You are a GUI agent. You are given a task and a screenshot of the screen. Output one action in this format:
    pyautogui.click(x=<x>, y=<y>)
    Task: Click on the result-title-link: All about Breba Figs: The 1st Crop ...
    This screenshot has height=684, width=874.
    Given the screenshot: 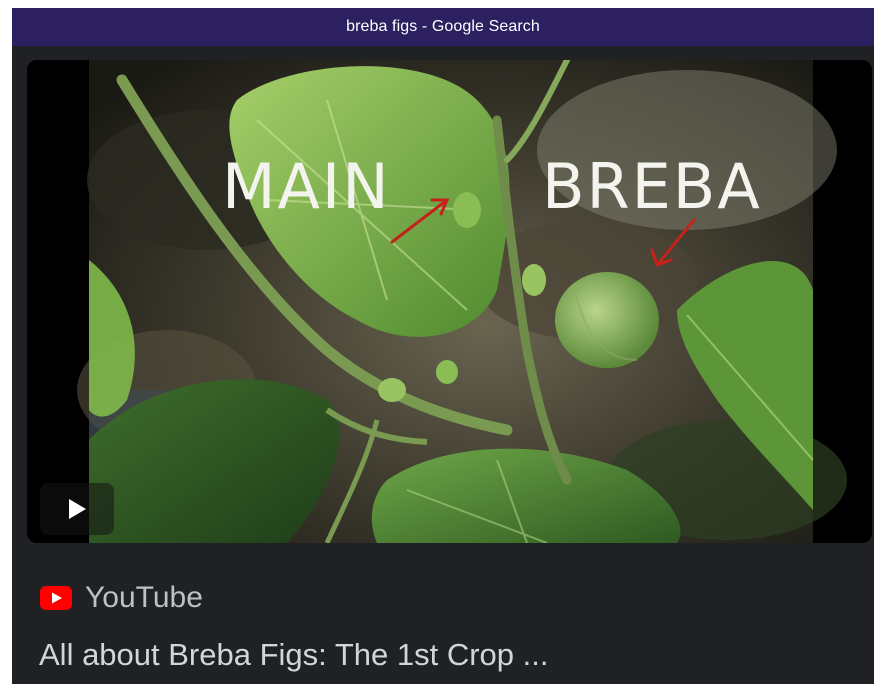 What is the action you would take?
    pyautogui.click(x=293, y=655)
    